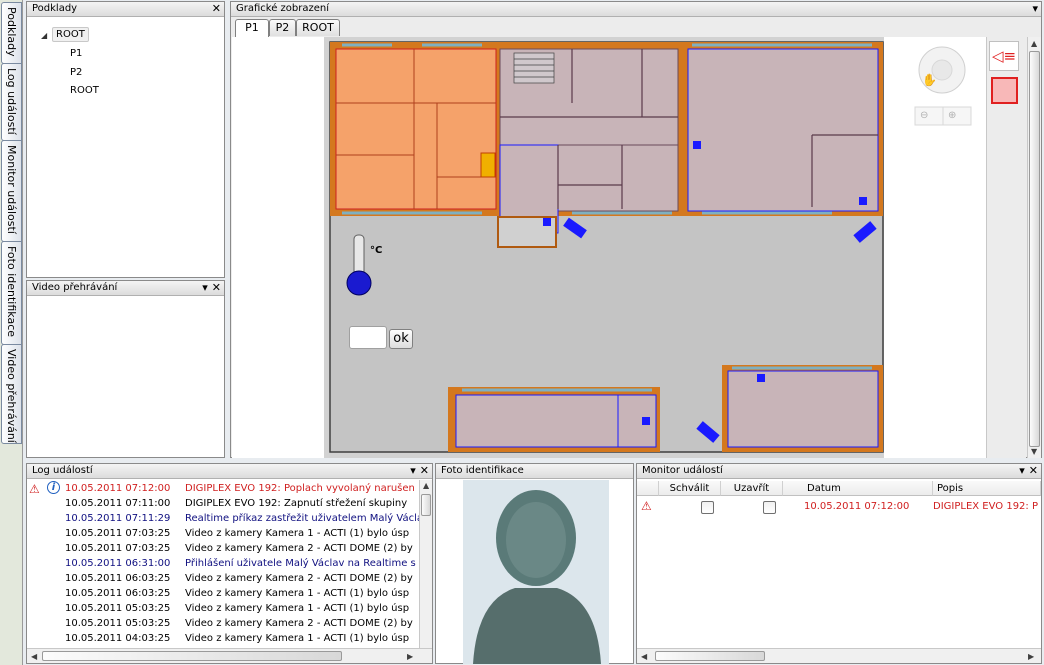 This screenshot has height=665, width=1044. I want to click on siren-icon: ◁≡, so click(1004, 56).